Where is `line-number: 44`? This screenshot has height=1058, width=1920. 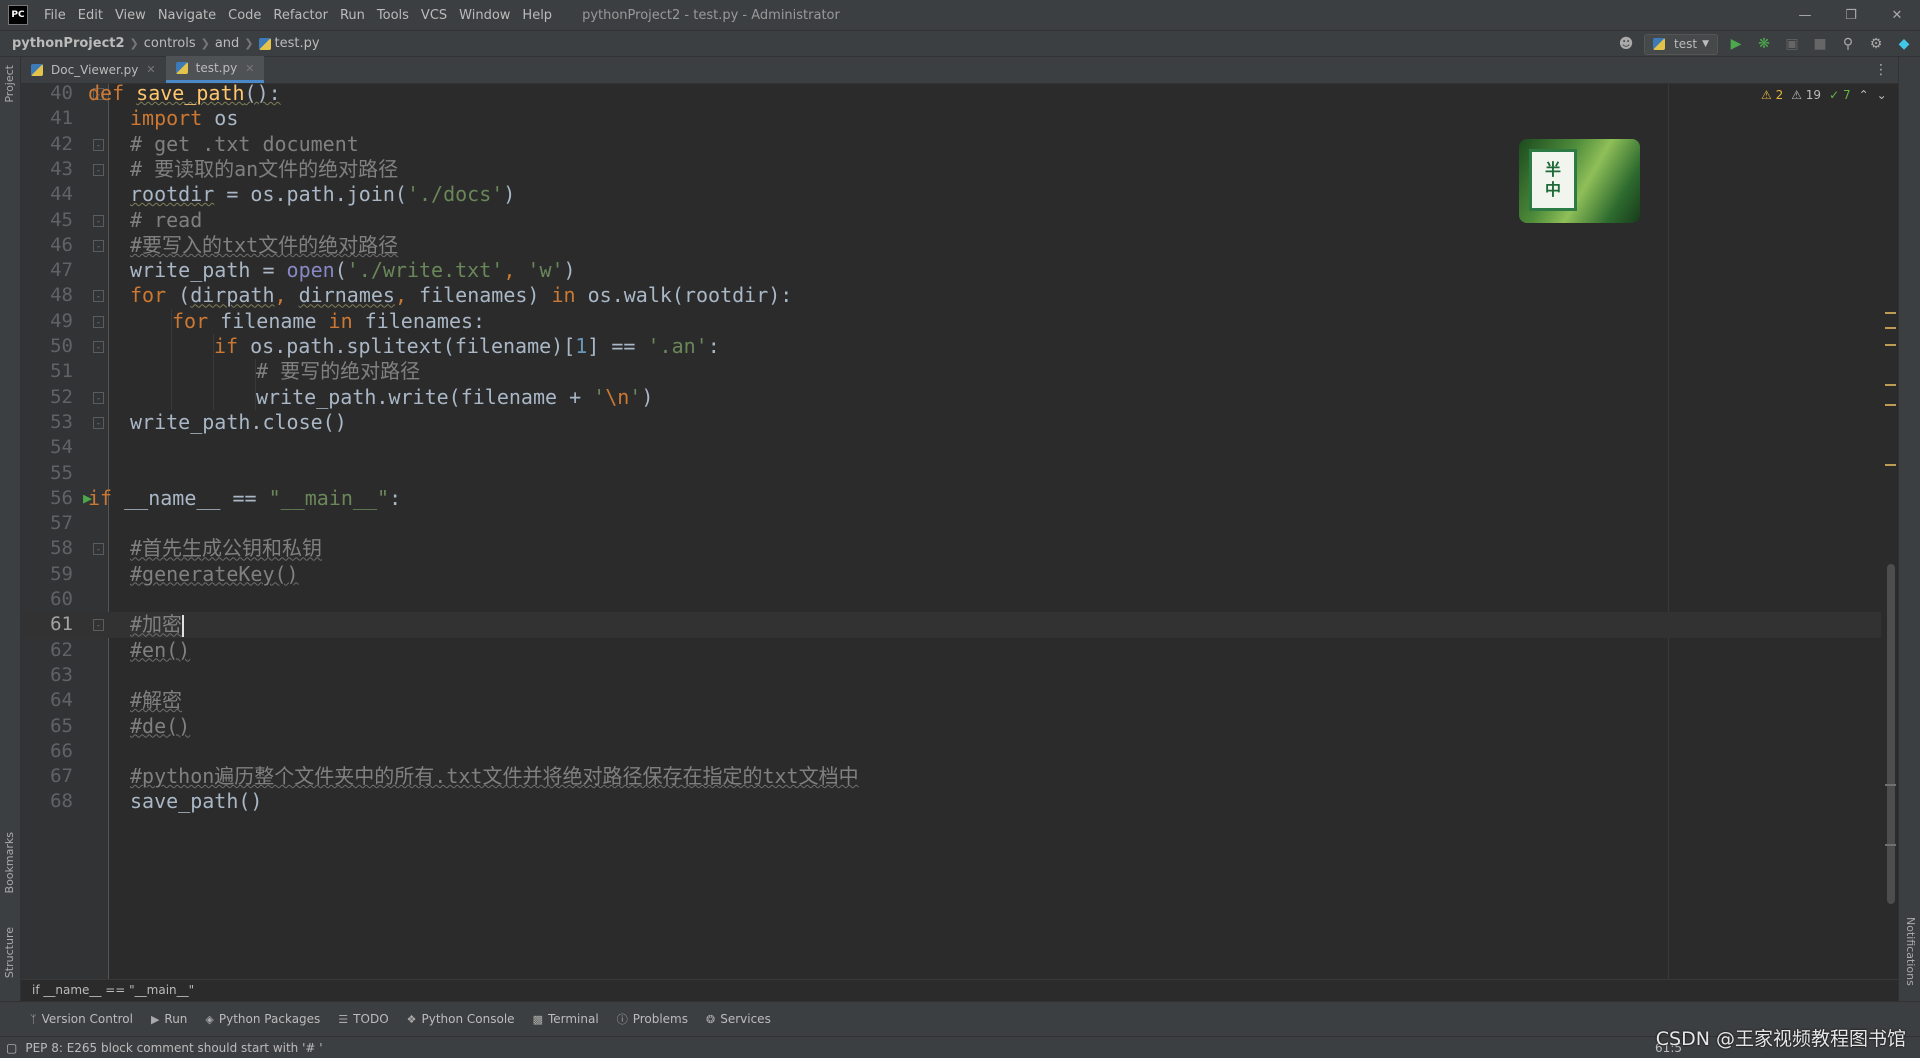 line-number: 44 is located at coordinates (47, 194).